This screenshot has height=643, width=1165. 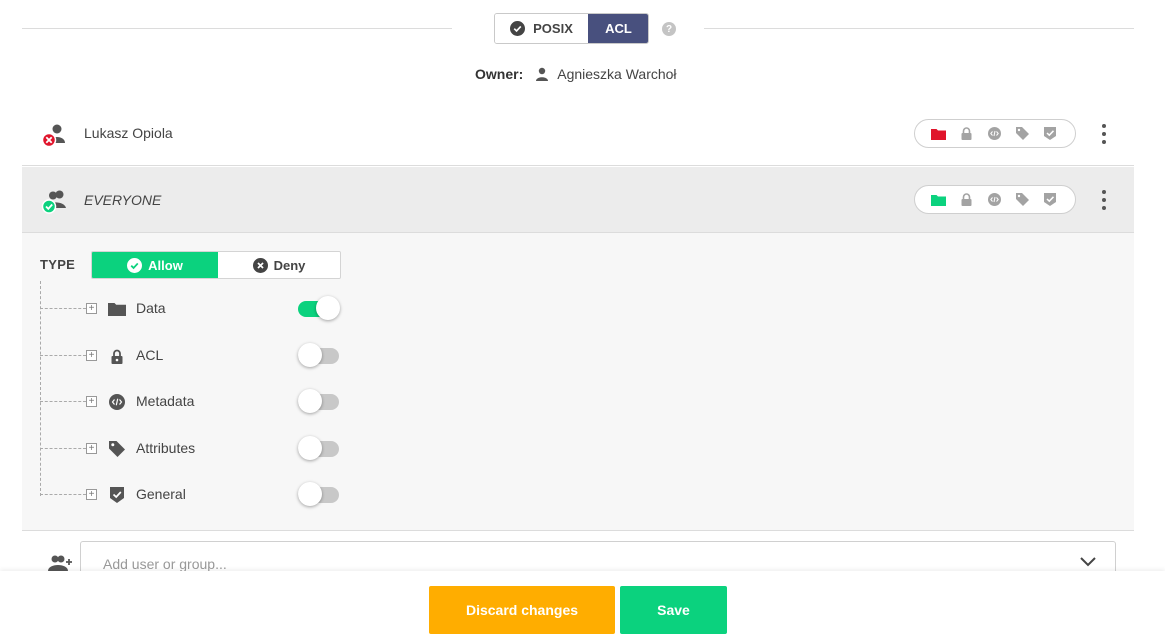 What do you see at coordinates (617, 74) in the screenshot?
I see `owner-name: Agnieszka Warchoł` at bounding box center [617, 74].